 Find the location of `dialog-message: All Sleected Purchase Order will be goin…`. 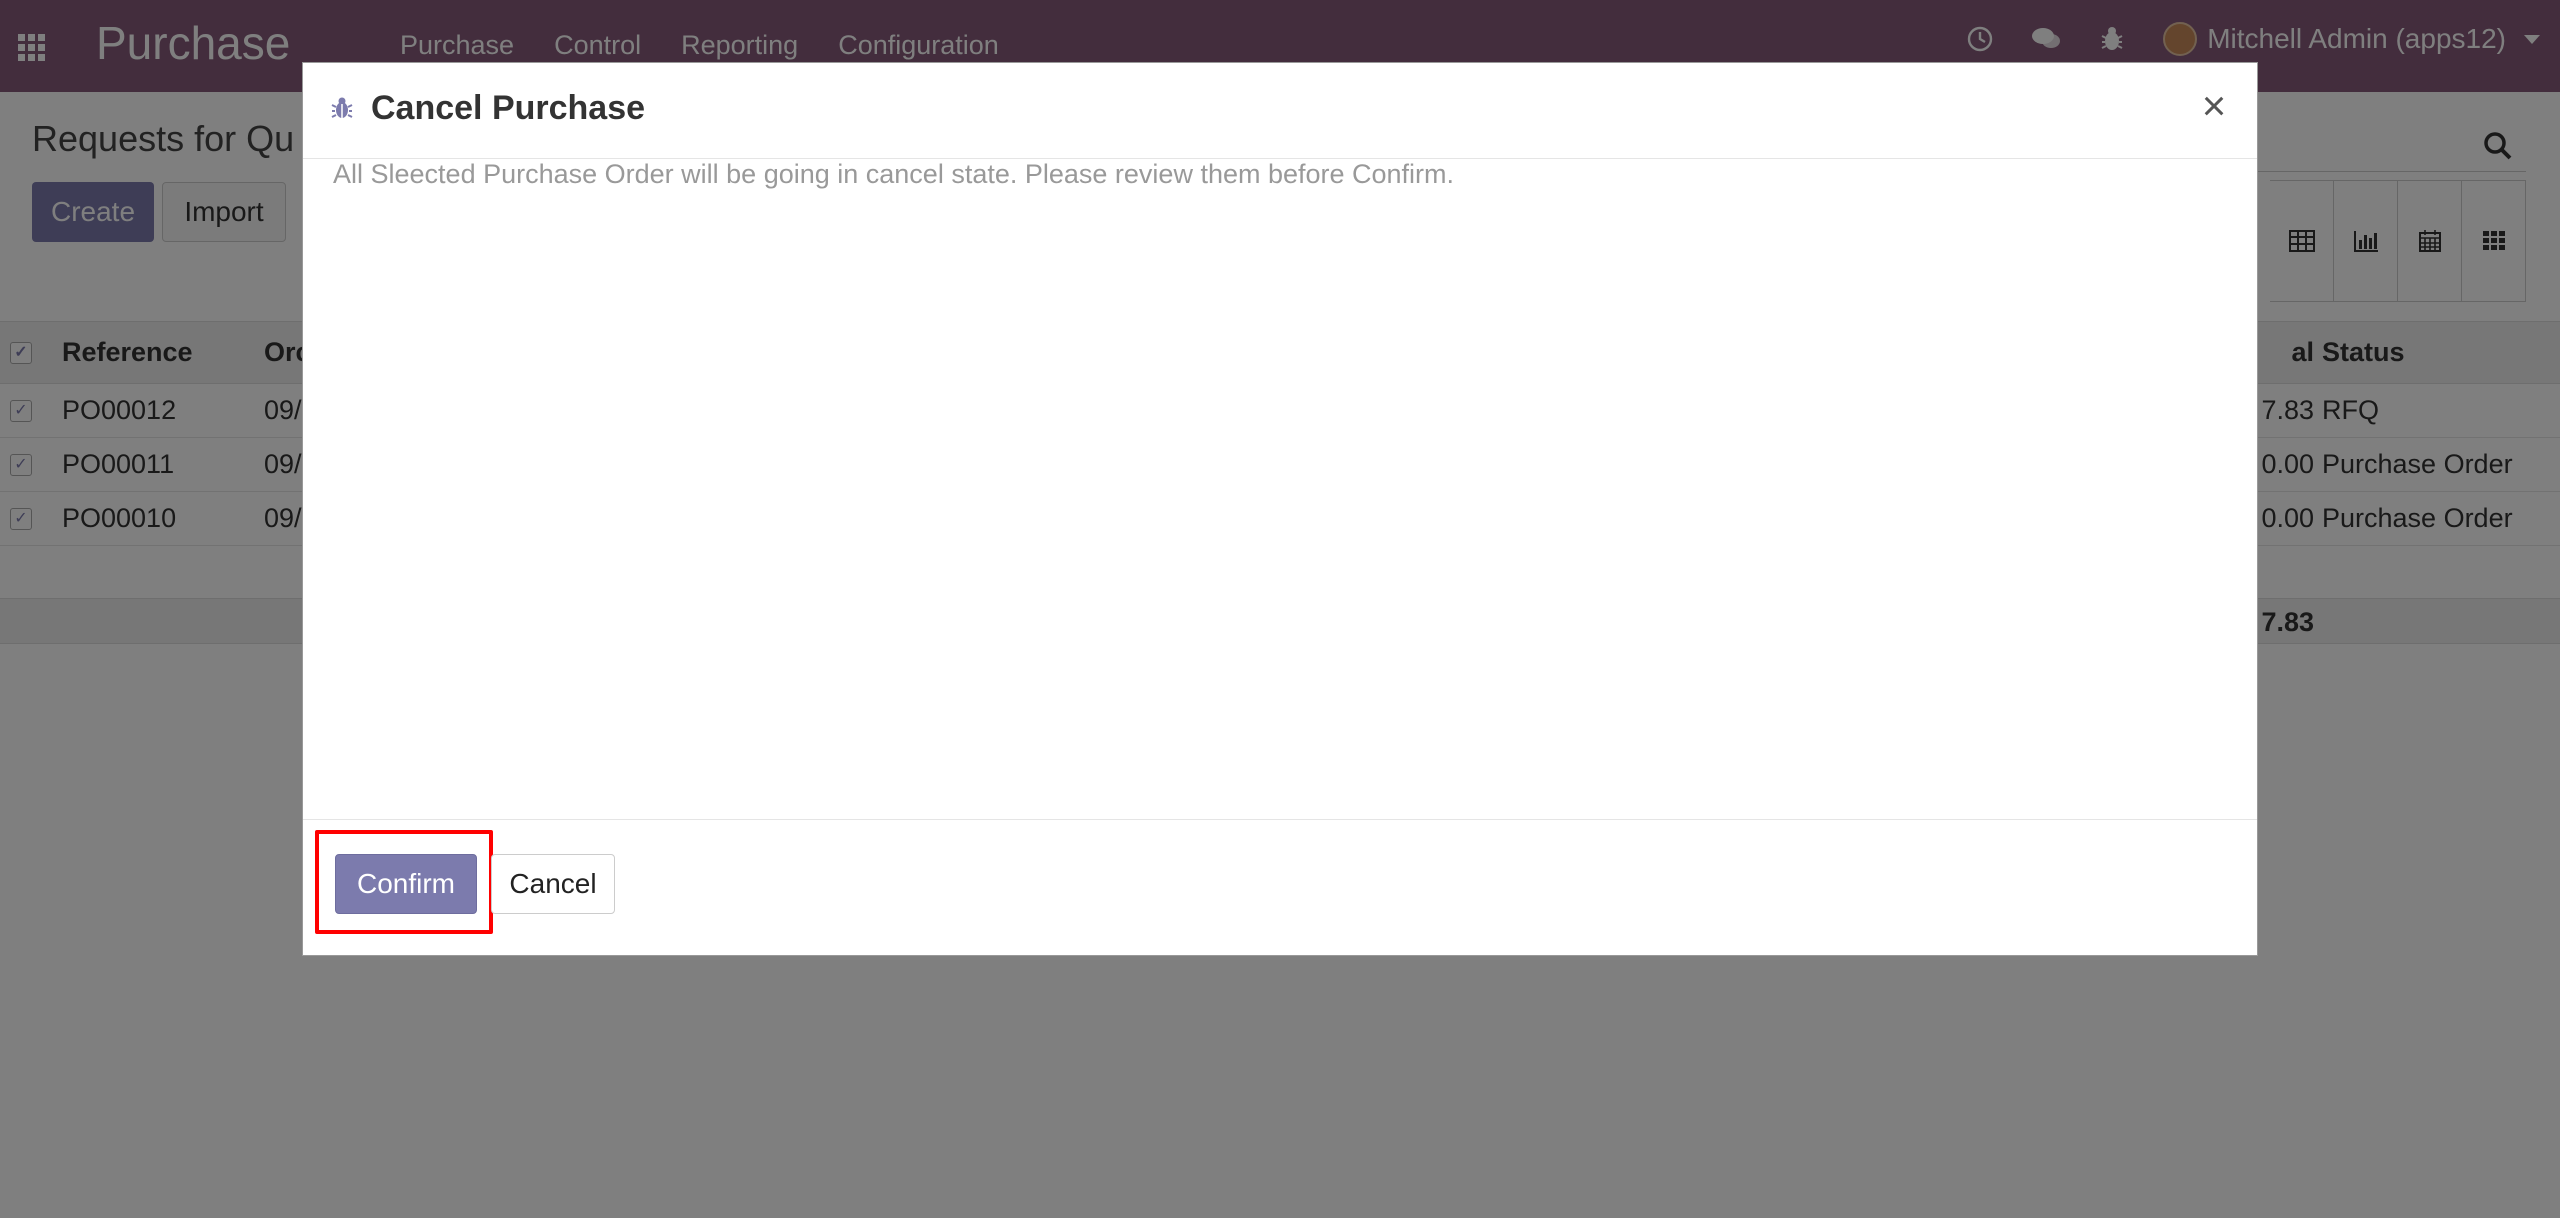

dialog-message: All Sleected Purchase Order will be goin… is located at coordinates (894, 174).